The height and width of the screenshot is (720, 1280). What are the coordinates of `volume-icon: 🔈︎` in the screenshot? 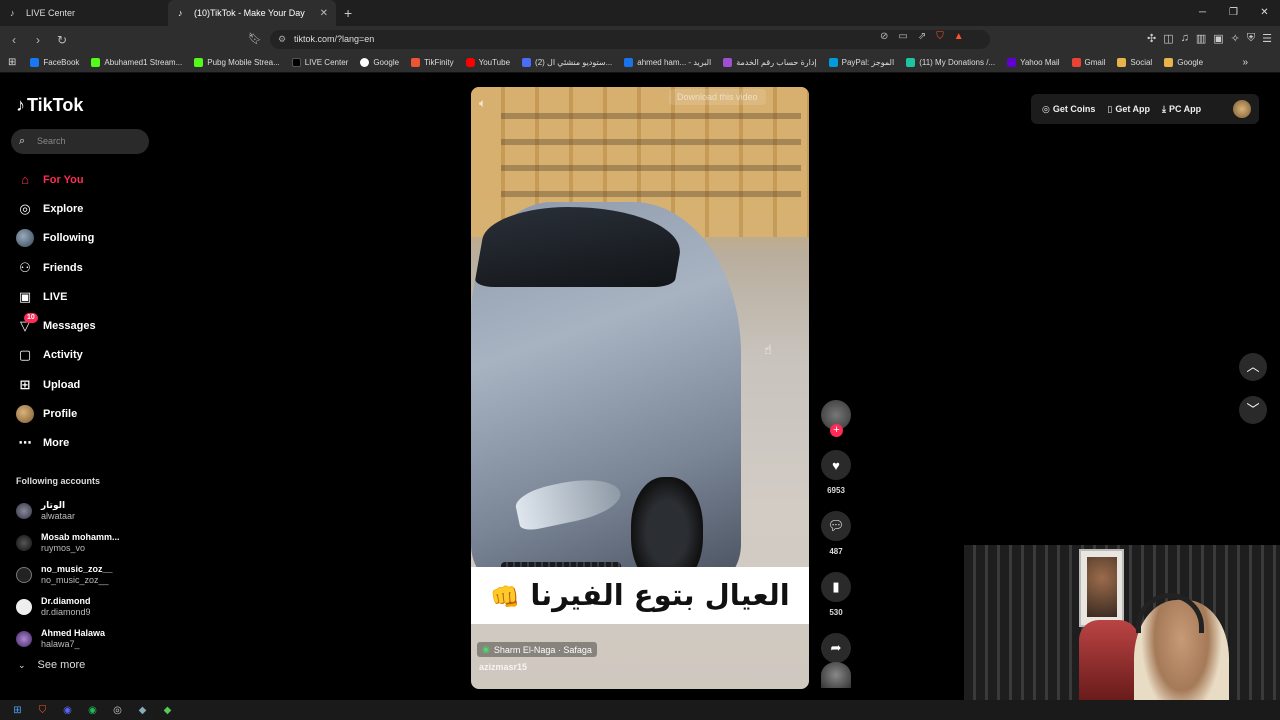 It's located at (482, 103).